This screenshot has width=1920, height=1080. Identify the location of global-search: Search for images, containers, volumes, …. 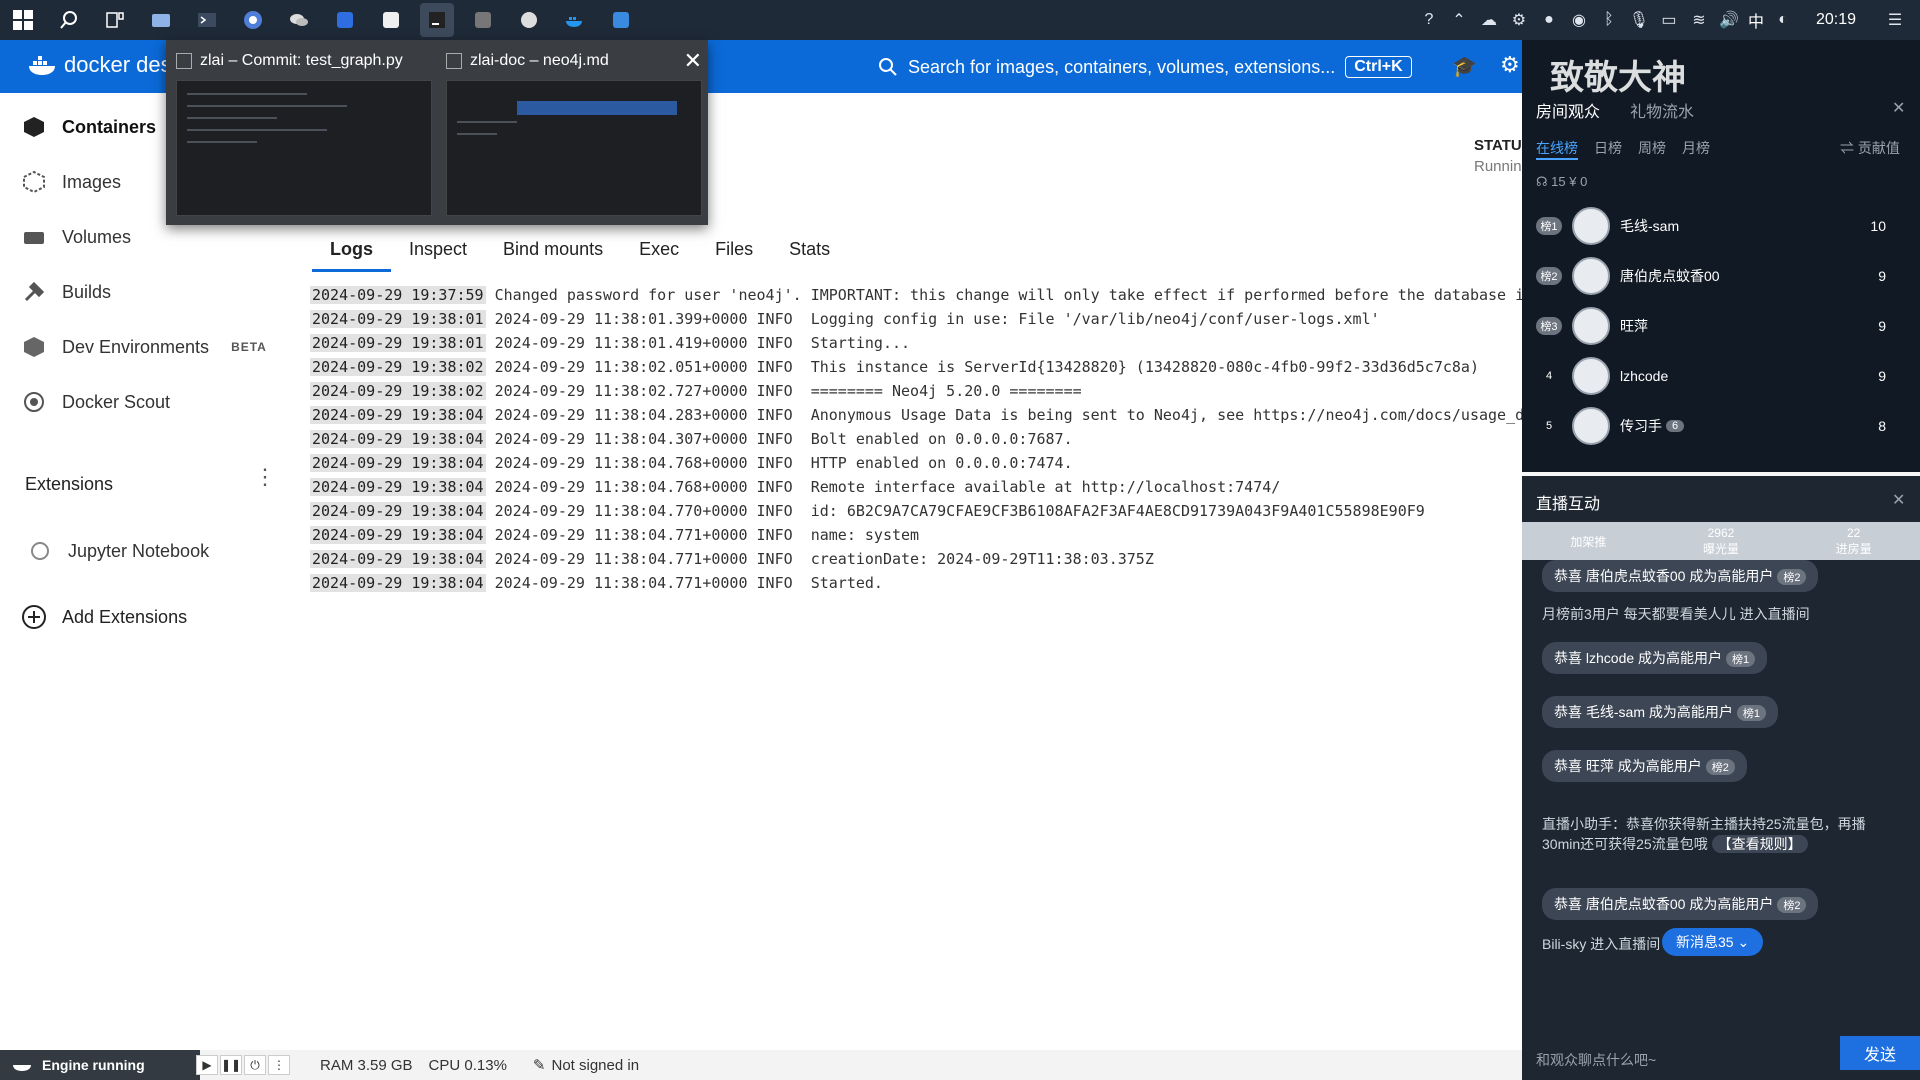
(1145, 67).